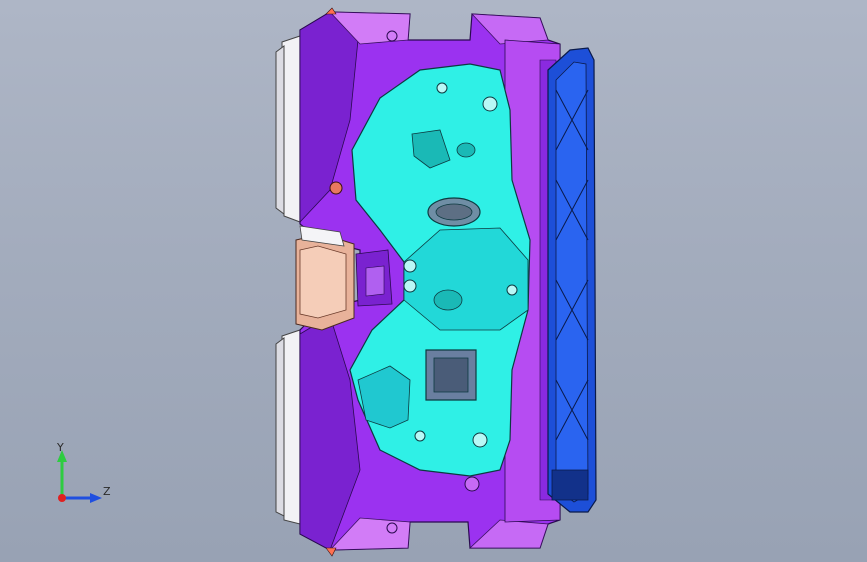 Image resolution: width=867 pixels, height=562 pixels. Describe the element at coordinates (107, 491) in the screenshot. I see `z-axis-label: Z` at that location.